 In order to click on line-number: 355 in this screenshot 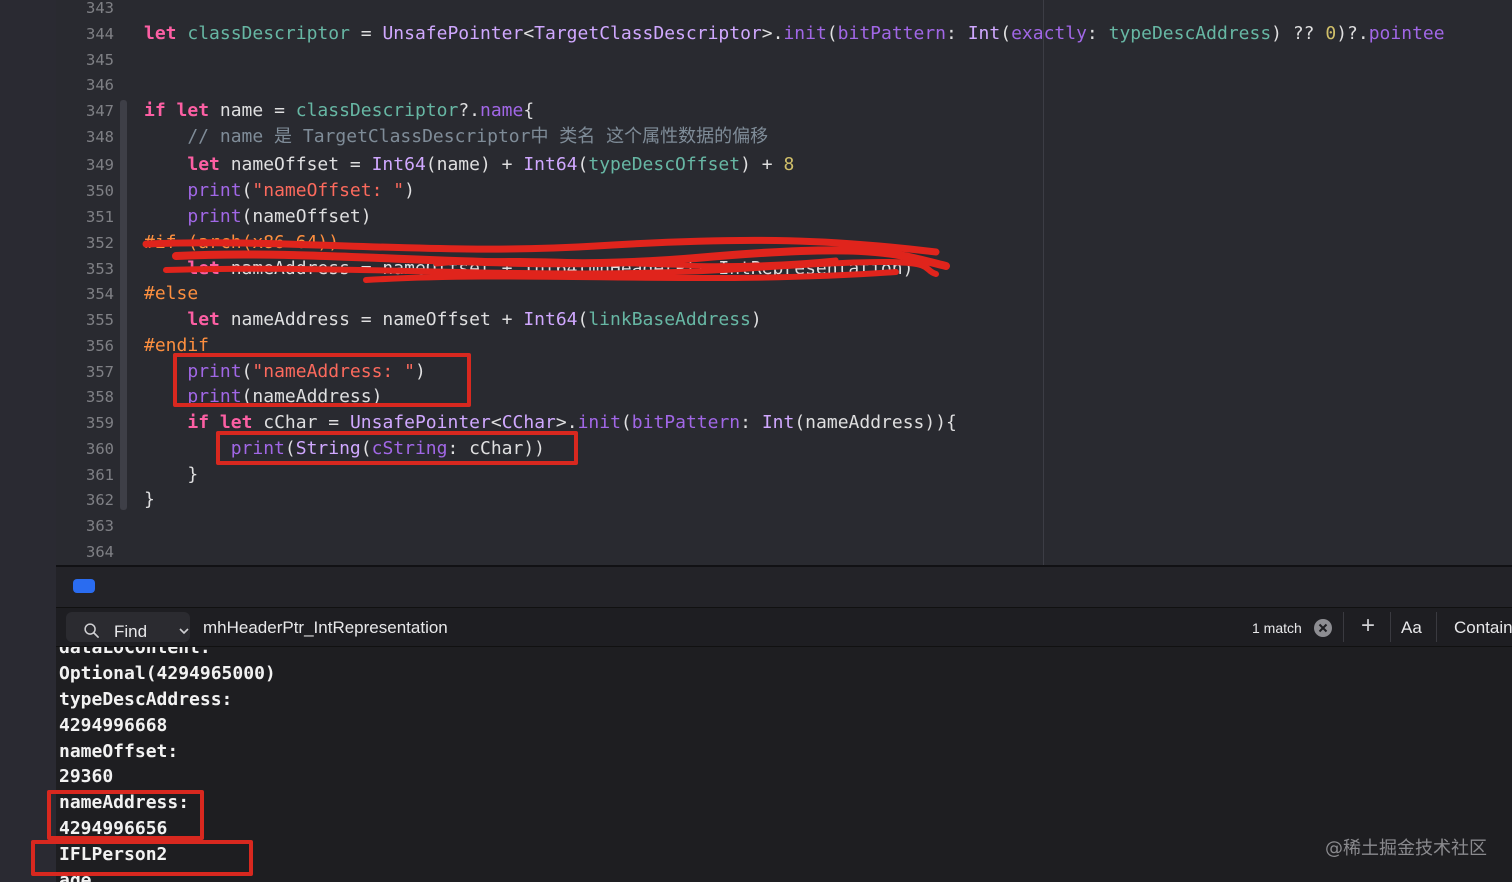, I will do `click(100, 320)`.